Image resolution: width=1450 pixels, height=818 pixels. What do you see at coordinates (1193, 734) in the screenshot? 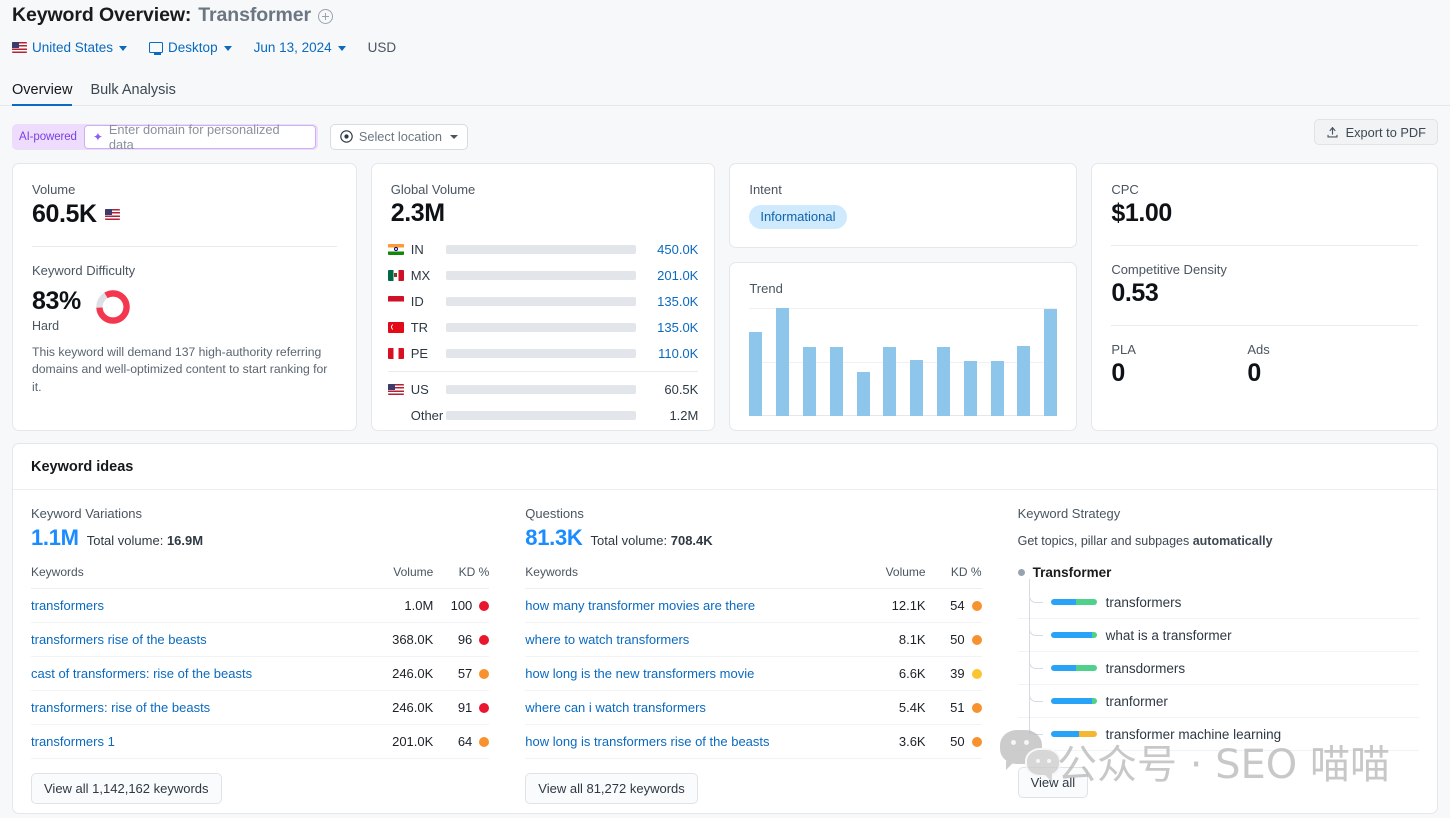
I see `tree-item-label: transformer machine learning` at bounding box center [1193, 734].